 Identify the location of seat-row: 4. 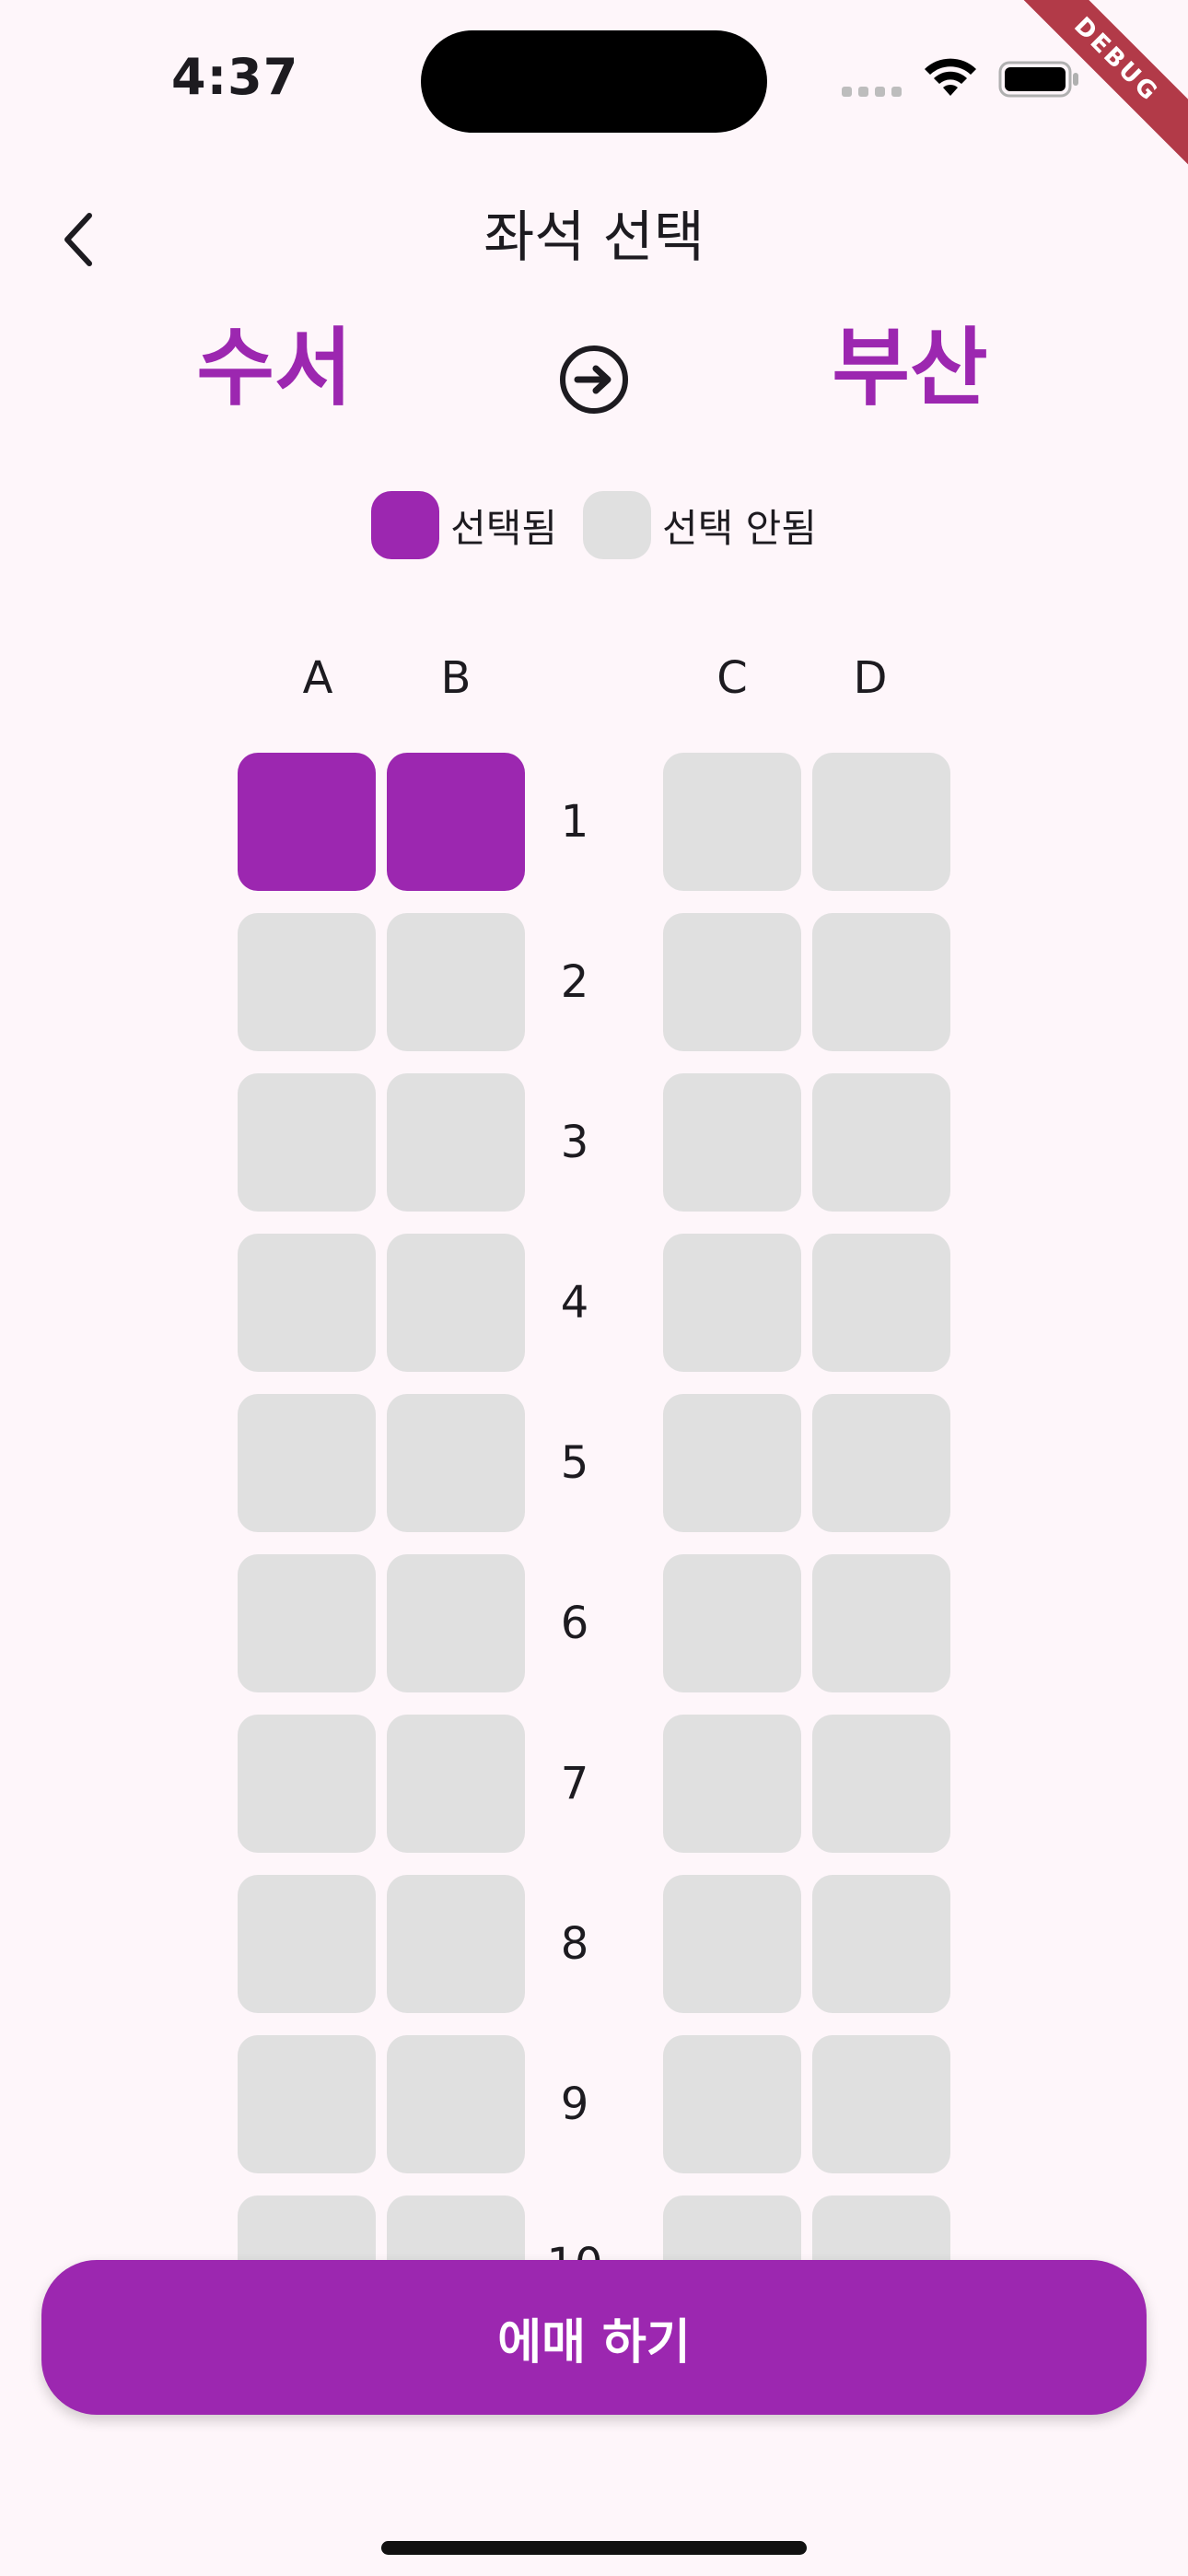
(606, 1303).